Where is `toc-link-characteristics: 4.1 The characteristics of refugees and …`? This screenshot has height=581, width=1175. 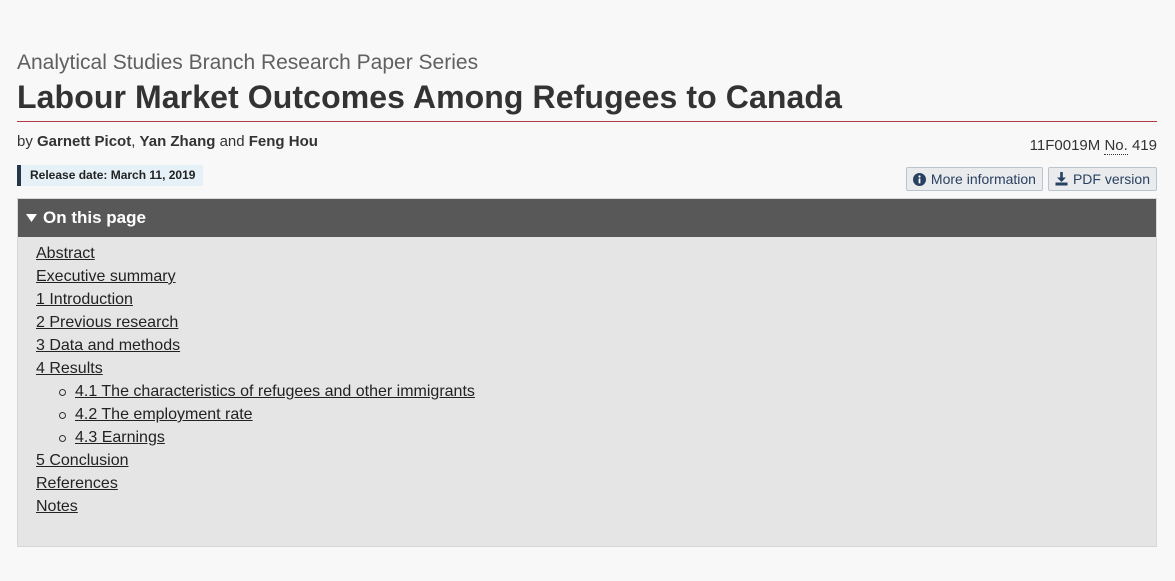
toc-link-characteristics: 4.1 The characteristics of refugees and … is located at coordinates (275, 391).